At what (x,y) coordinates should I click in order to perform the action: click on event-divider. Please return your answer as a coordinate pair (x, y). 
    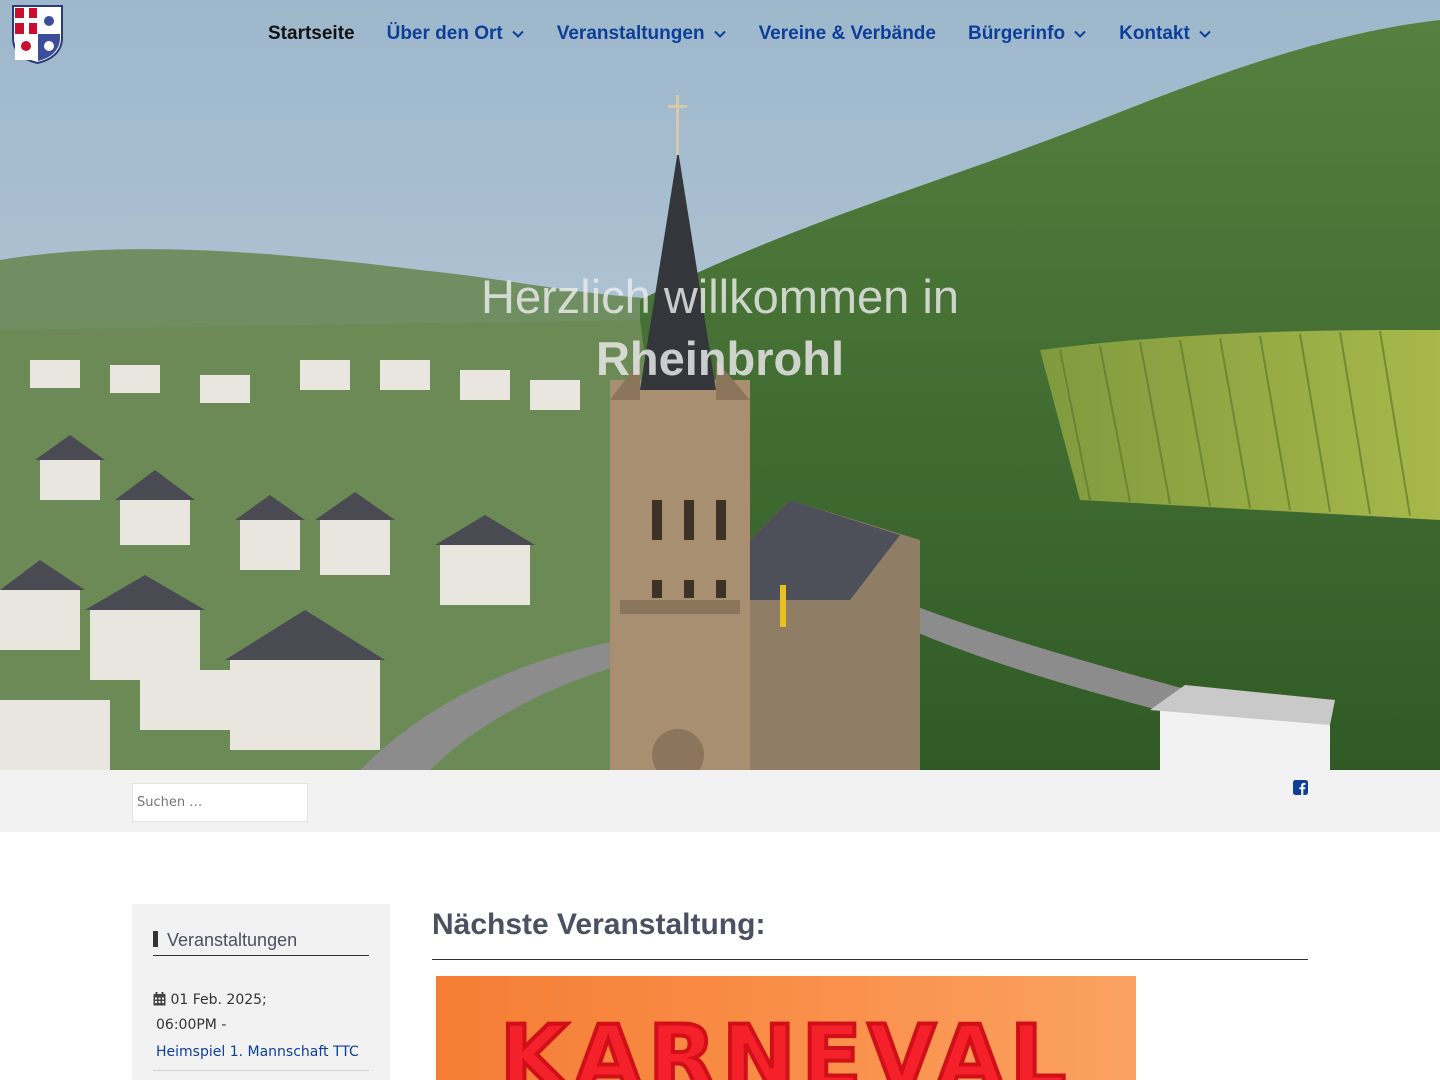
    Looking at the image, I should click on (261, 1070).